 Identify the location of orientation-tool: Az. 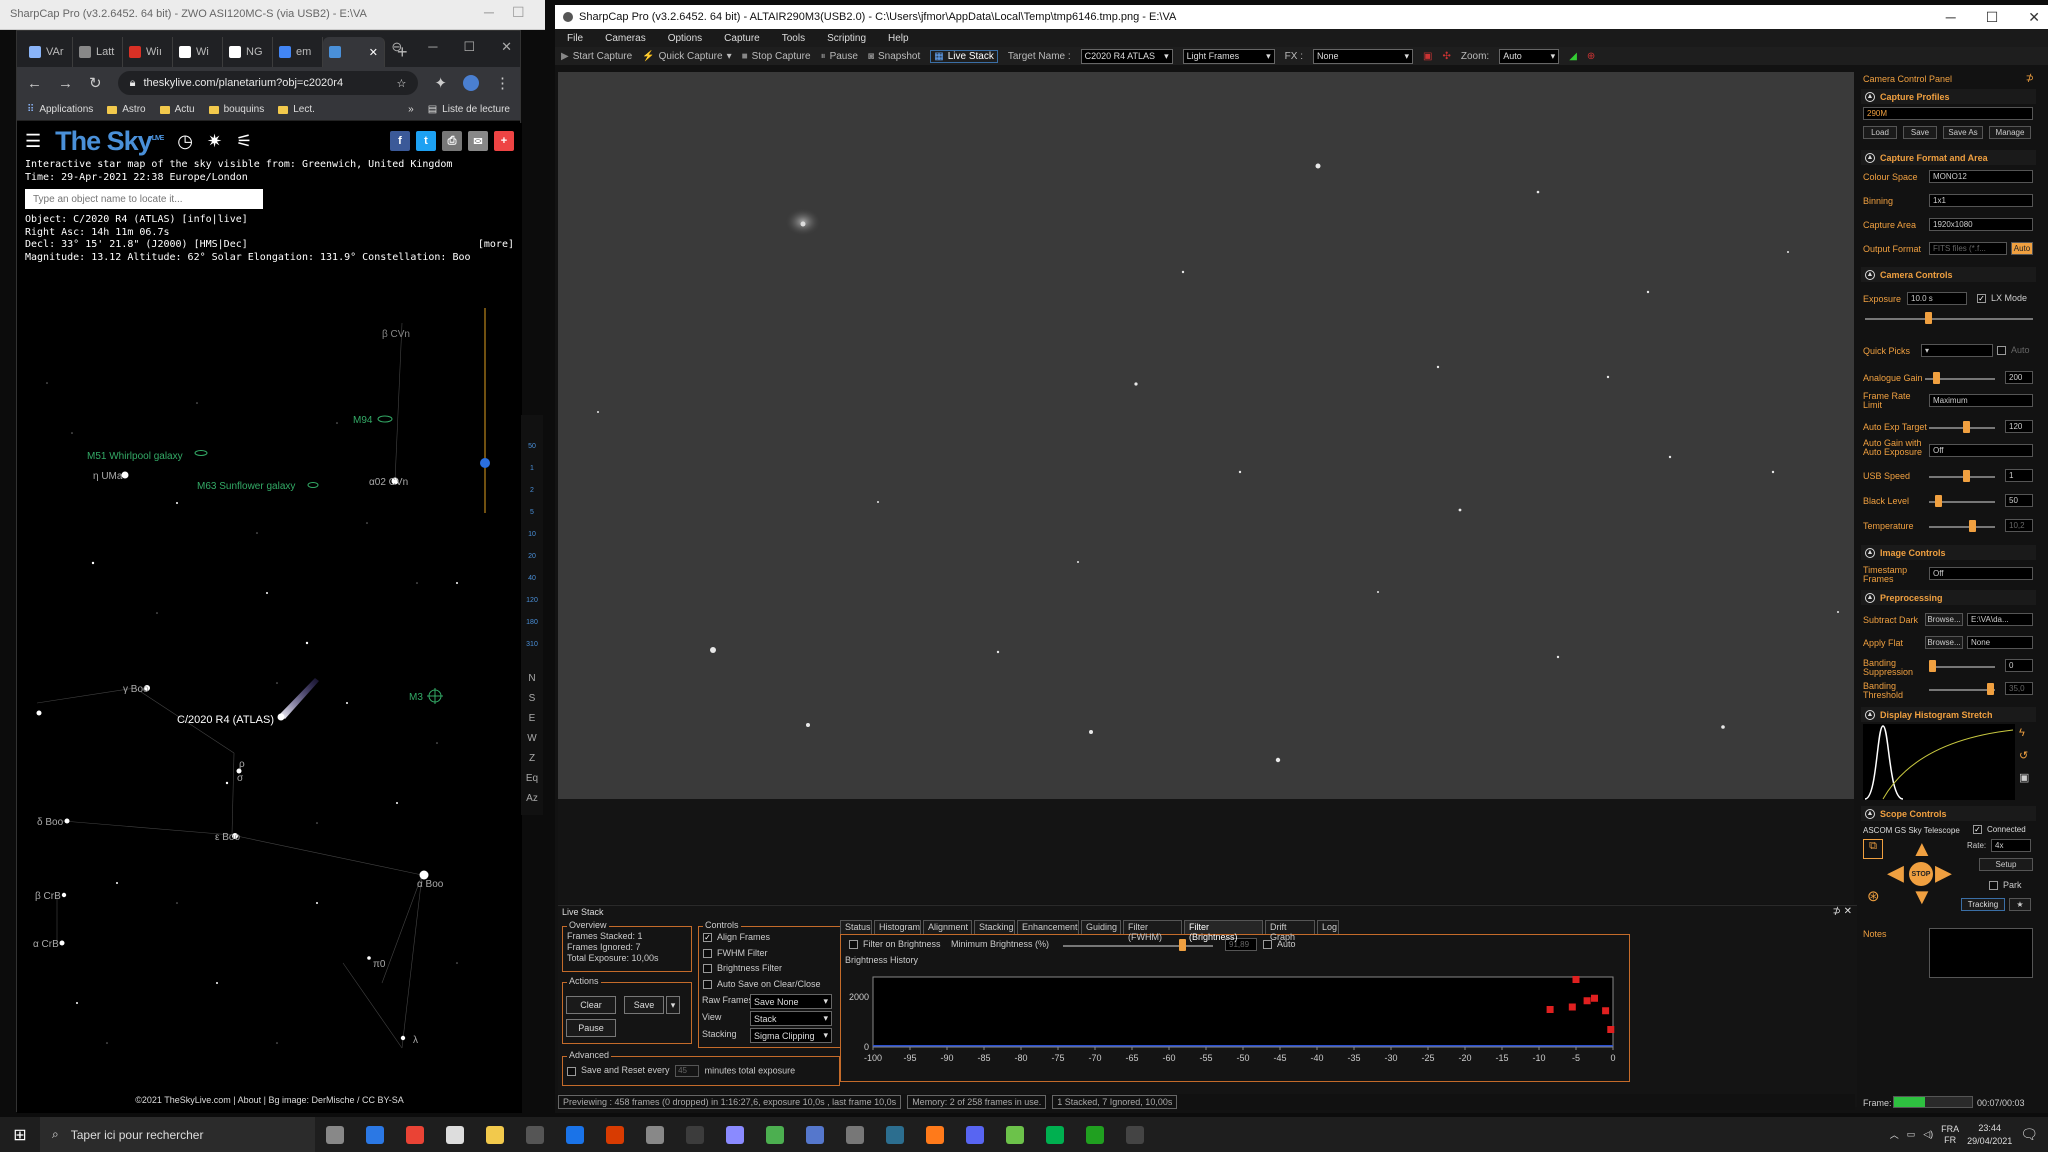
(532, 803).